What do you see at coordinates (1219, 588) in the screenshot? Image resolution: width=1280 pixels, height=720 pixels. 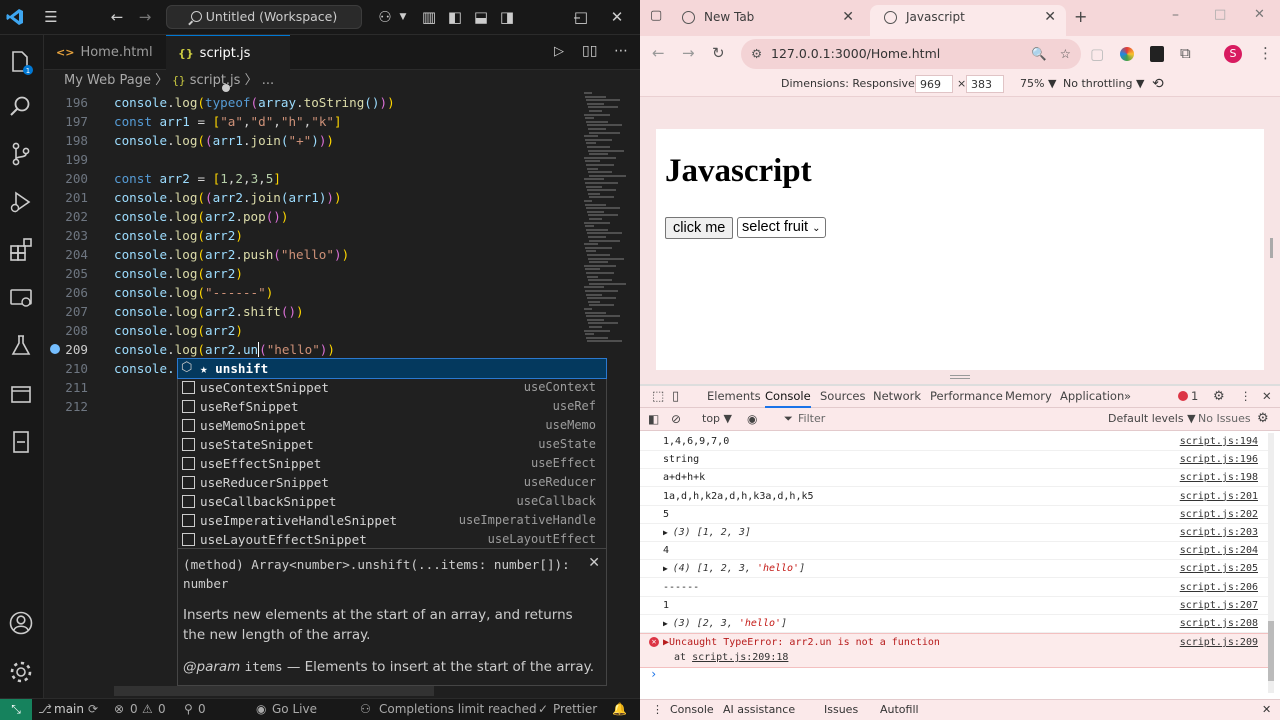 I see `source-link: script.js:206` at bounding box center [1219, 588].